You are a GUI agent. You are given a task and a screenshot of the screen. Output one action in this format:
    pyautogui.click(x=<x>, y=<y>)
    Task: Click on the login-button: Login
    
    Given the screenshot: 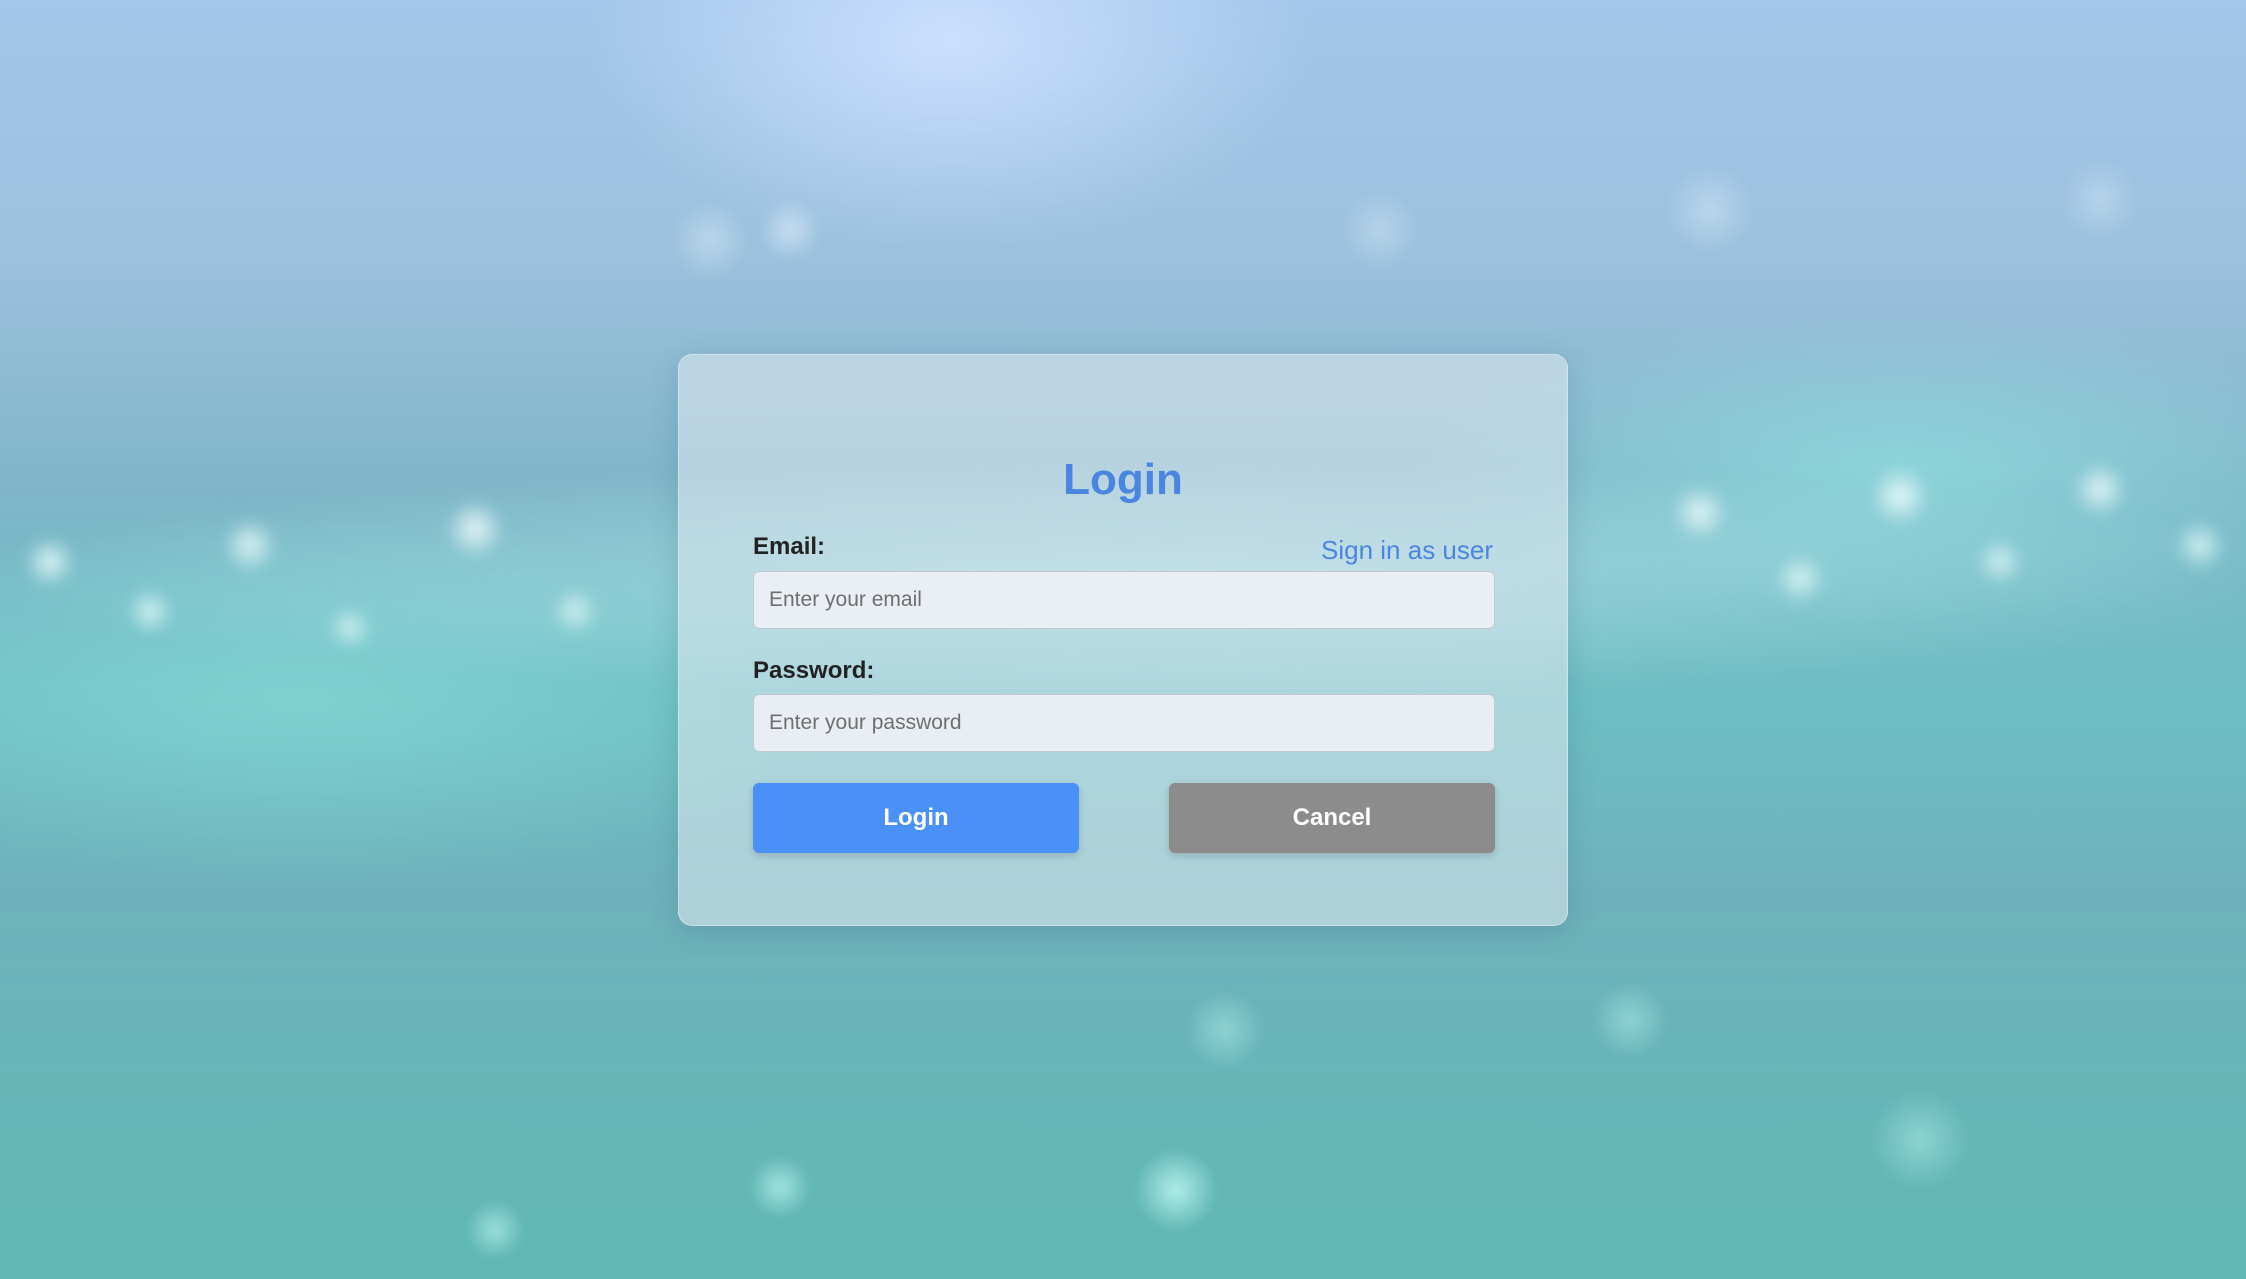 What is the action you would take?
    pyautogui.click(x=916, y=818)
    